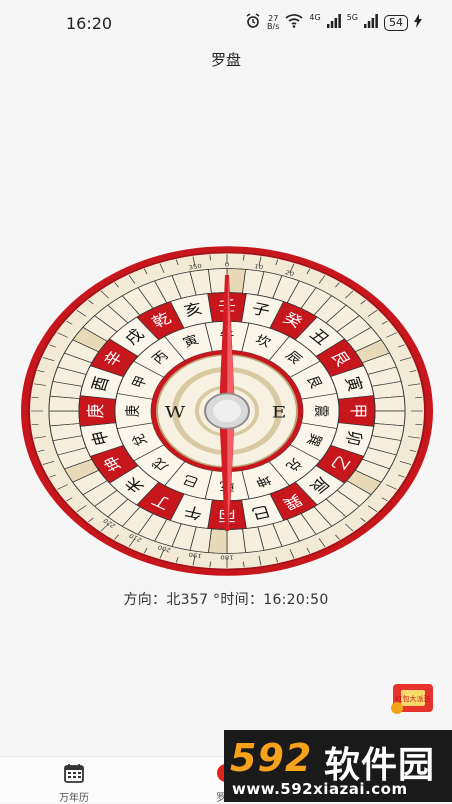  Describe the element at coordinates (95, 411) in the screenshot. I see `mountain-label: 庚` at that location.